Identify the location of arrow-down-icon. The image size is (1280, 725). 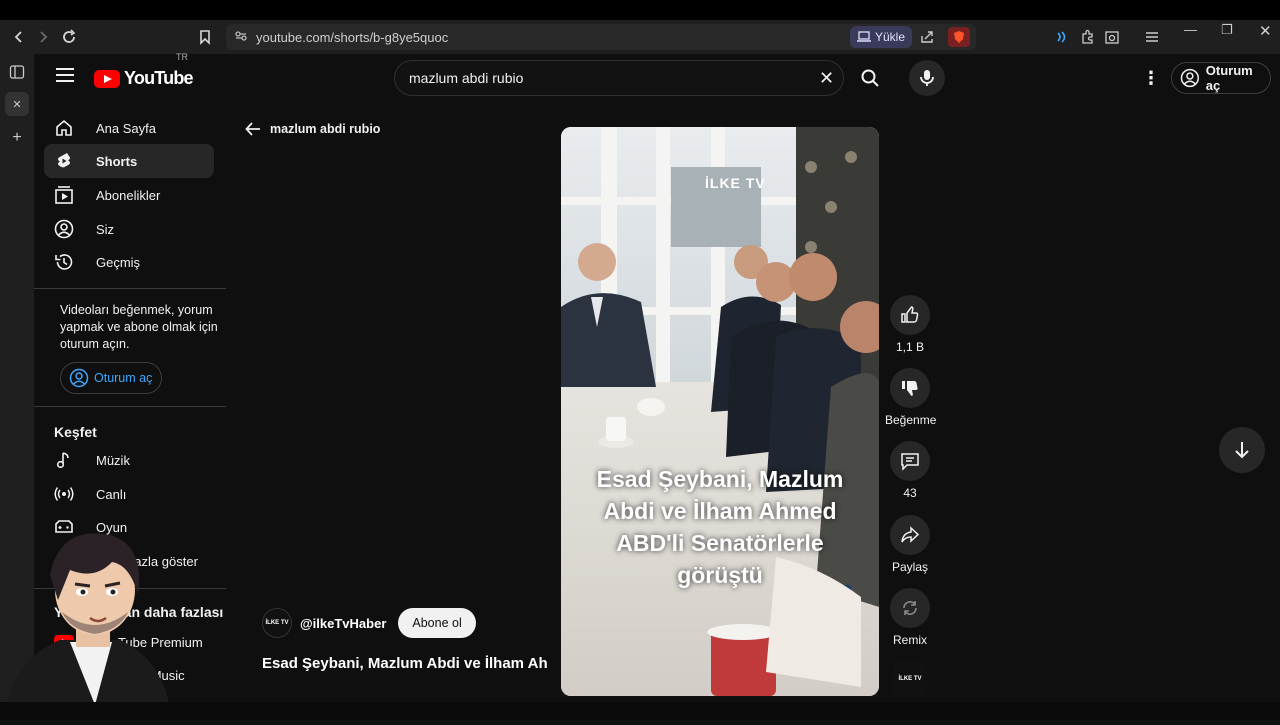
(1242, 450).